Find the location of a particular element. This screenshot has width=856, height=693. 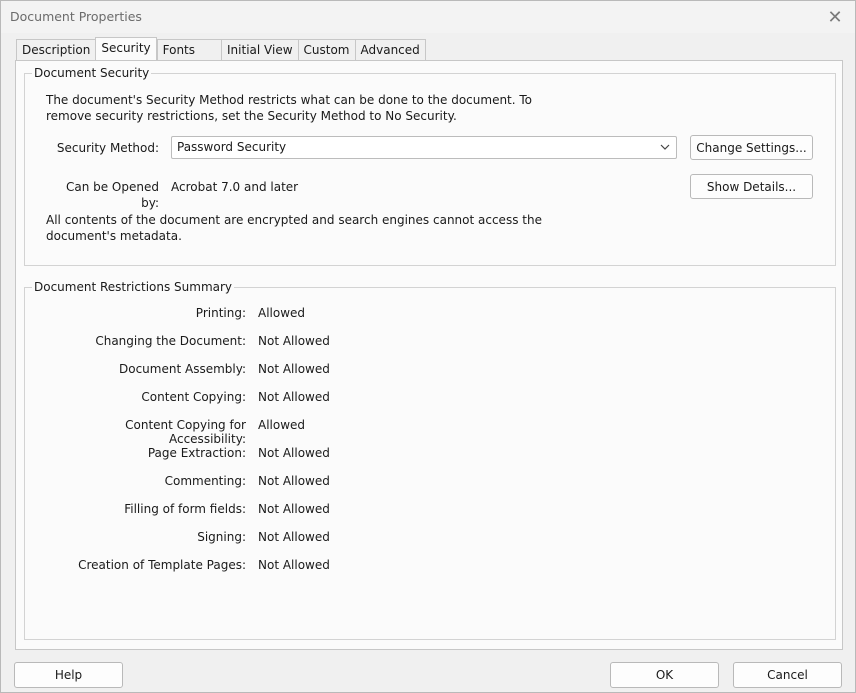

restriction-label-filling-form-fields: Filling of form fields: is located at coordinates (185, 509).